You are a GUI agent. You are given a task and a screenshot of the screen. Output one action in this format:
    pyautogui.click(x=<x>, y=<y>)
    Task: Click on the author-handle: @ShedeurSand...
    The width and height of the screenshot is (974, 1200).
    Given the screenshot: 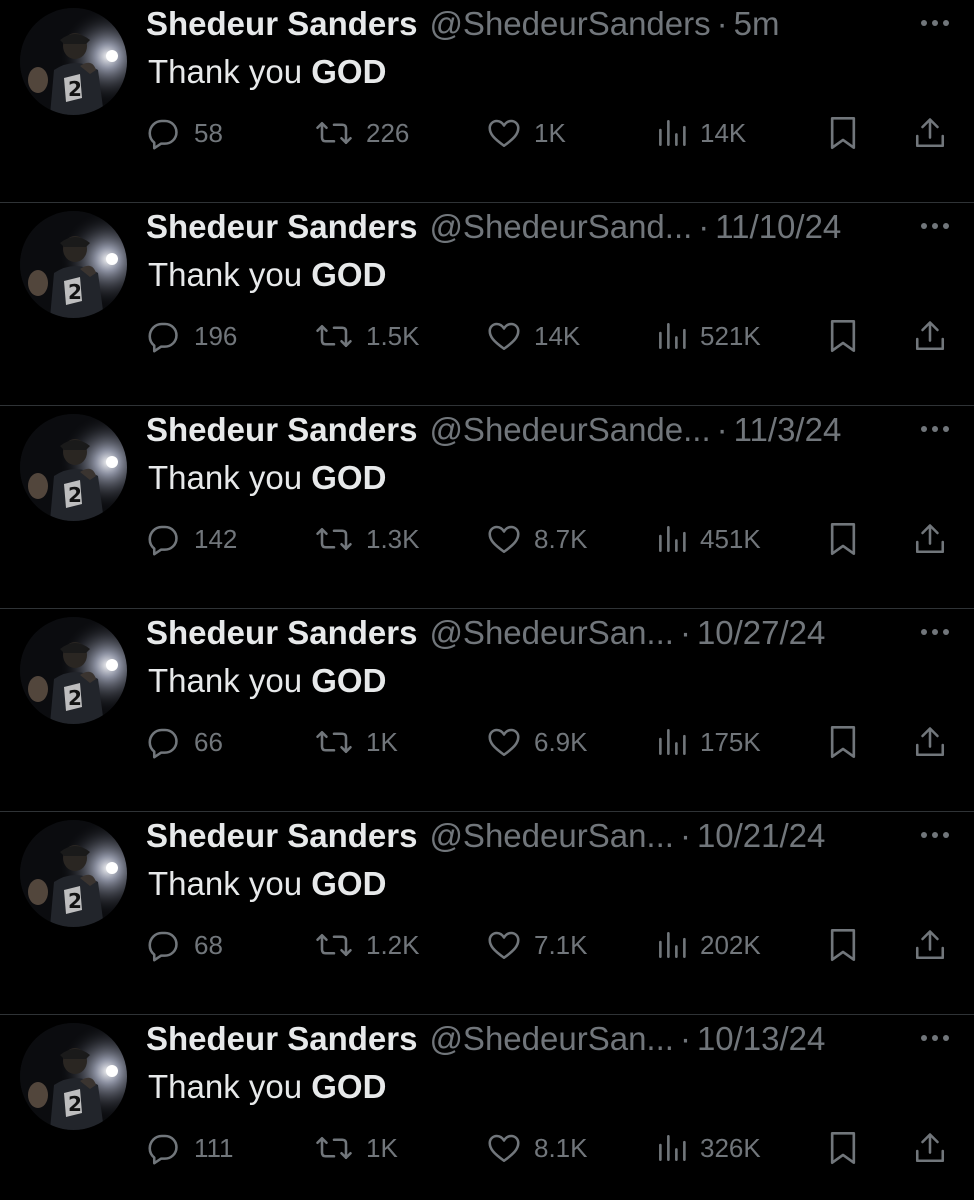 What is the action you would take?
    pyautogui.click(x=560, y=227)
    